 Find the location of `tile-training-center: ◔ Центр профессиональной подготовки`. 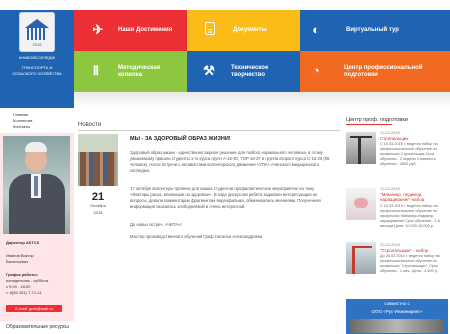

tile-training-center: ◔ Центр профессиональной подготовки is located at coordinates (375, 71).